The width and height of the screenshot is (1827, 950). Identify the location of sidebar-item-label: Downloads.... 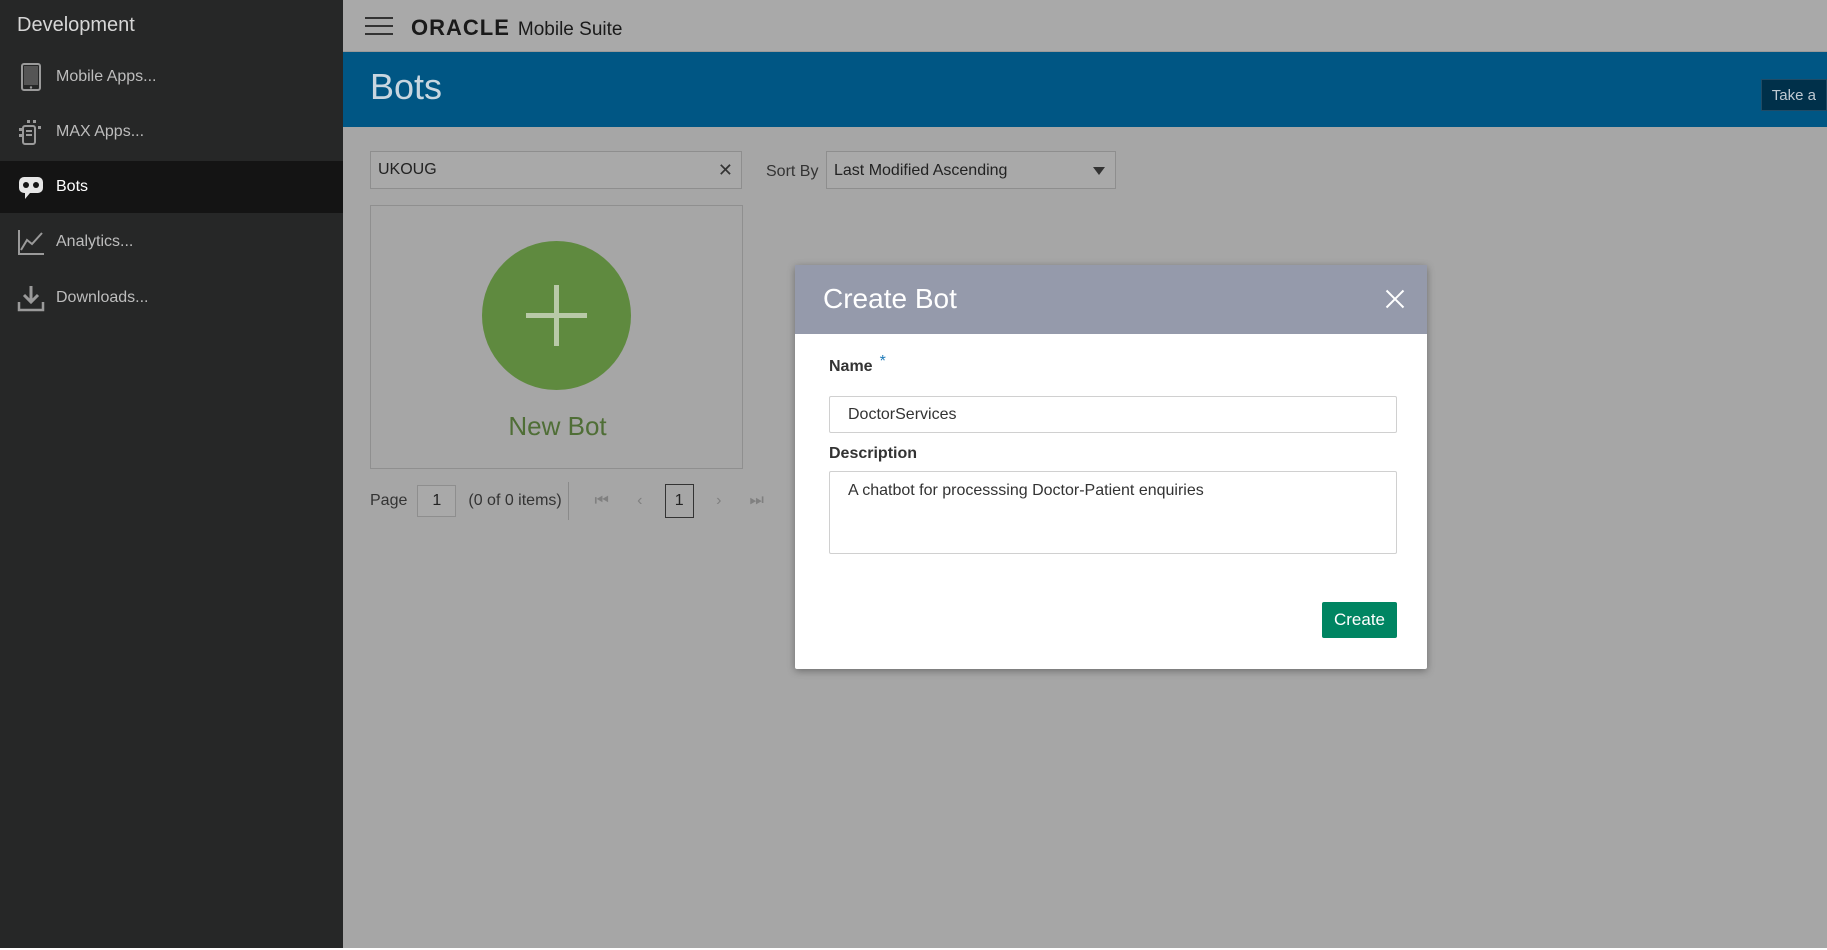
(102, 297).